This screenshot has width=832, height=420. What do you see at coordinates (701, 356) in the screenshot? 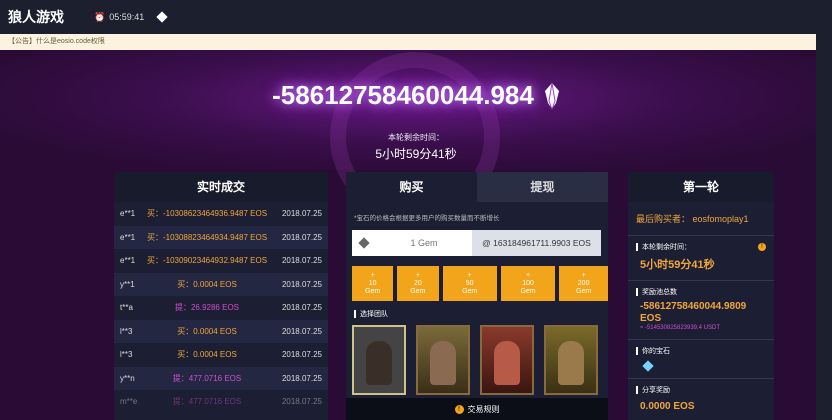
I see `your-gems: 你的宝石` at bounding box center [701, 356].